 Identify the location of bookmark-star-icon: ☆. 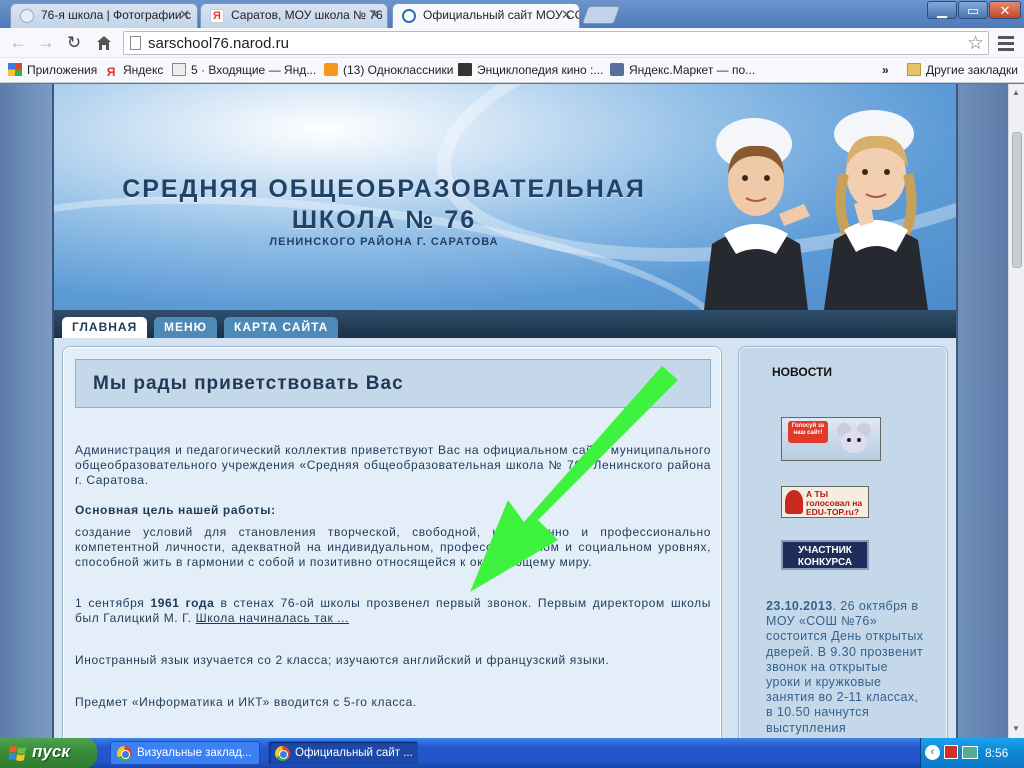
(975, 43).